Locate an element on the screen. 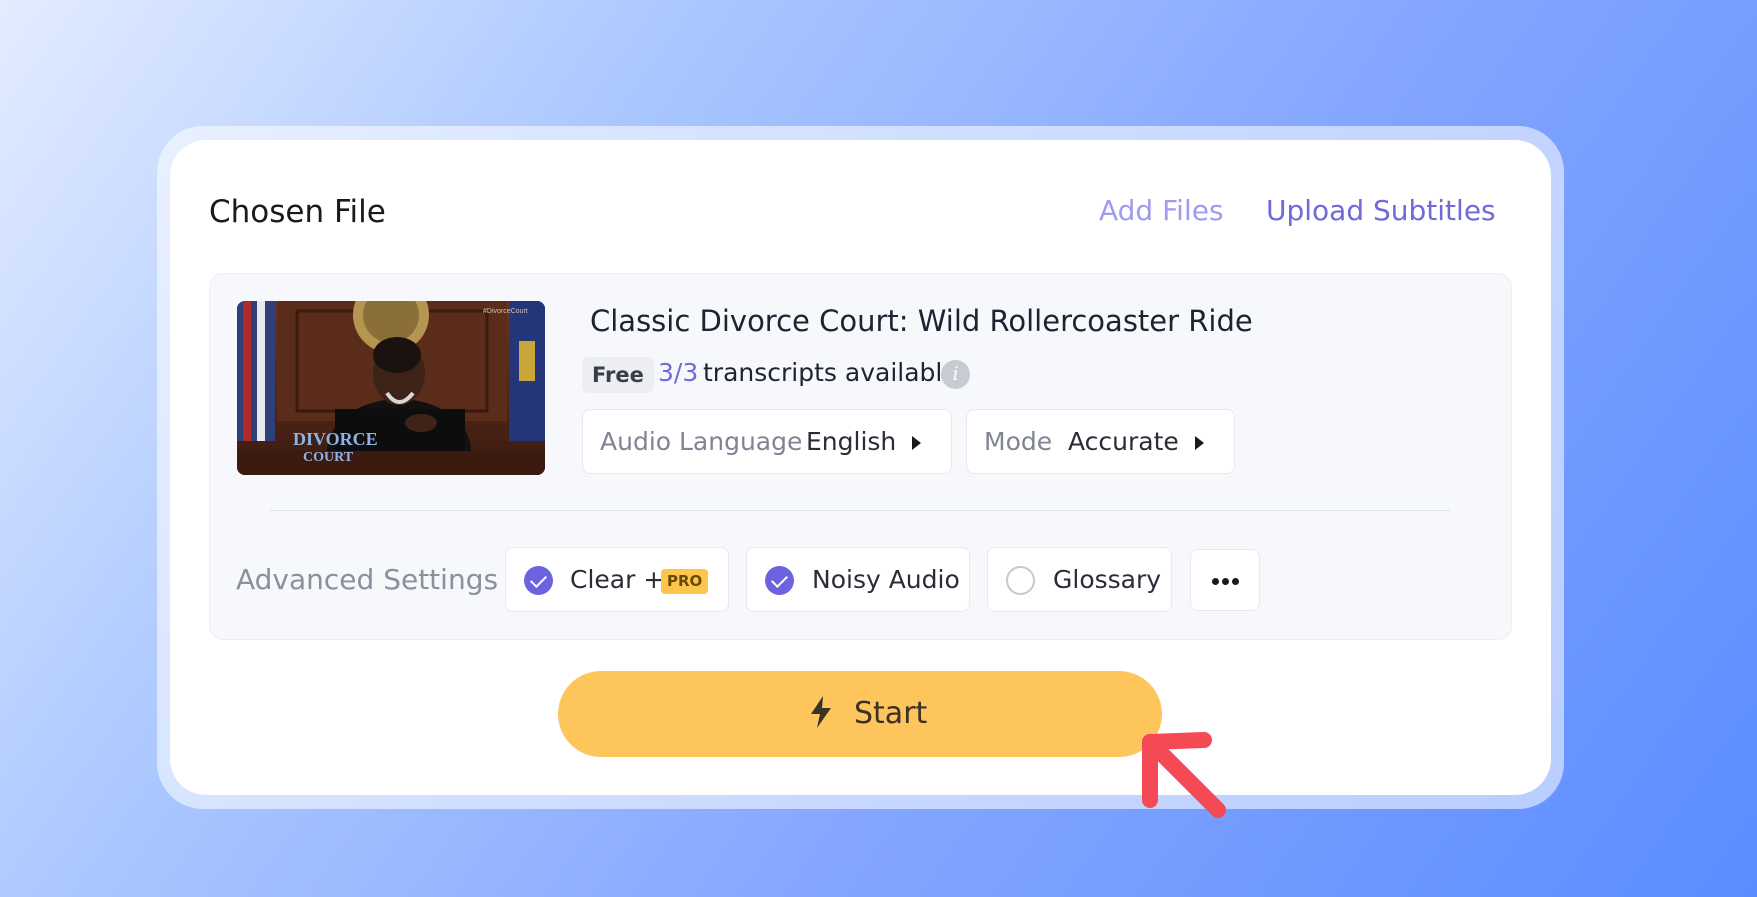 The width and height of the screenshot is (1757, 897). more-options-button is located at coordinates (1225, 580).